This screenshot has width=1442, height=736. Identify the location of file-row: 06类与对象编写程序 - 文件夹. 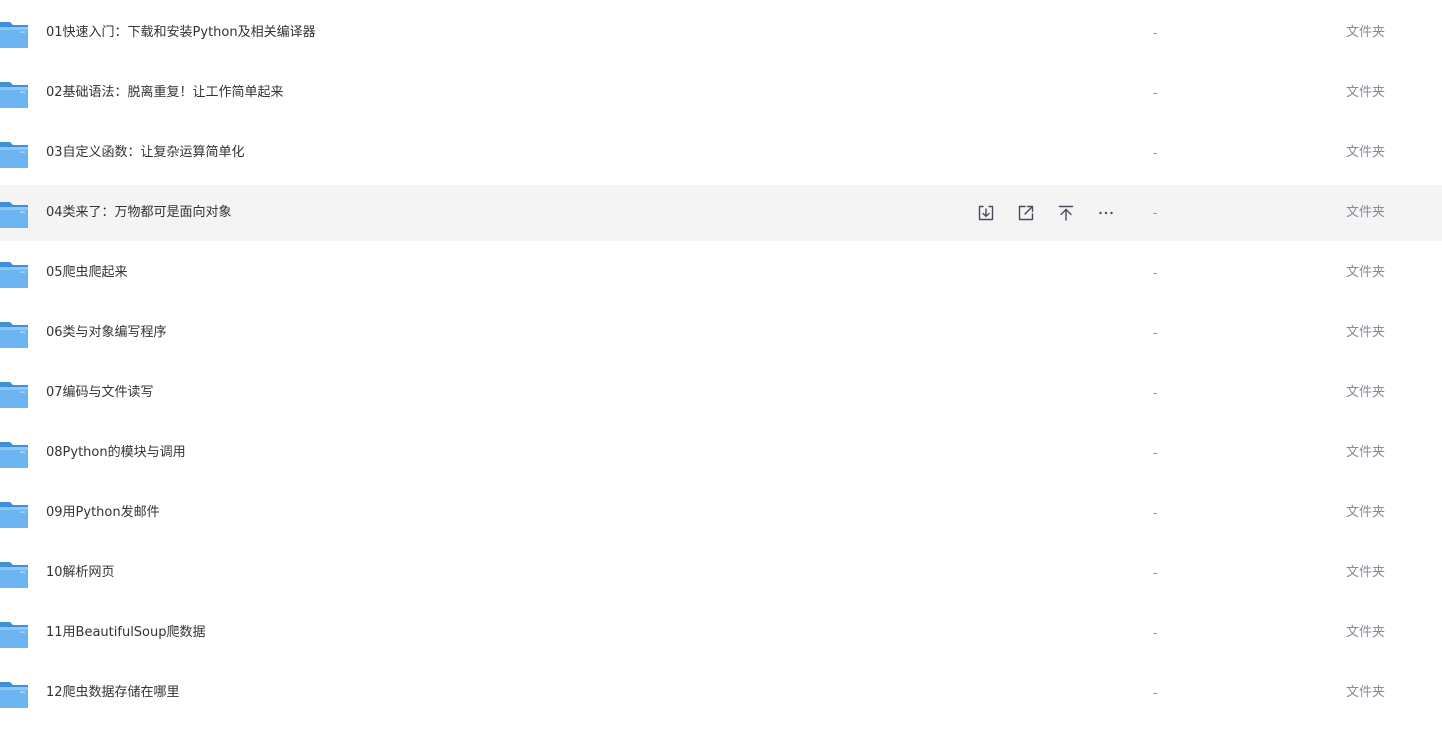
(721, 333).